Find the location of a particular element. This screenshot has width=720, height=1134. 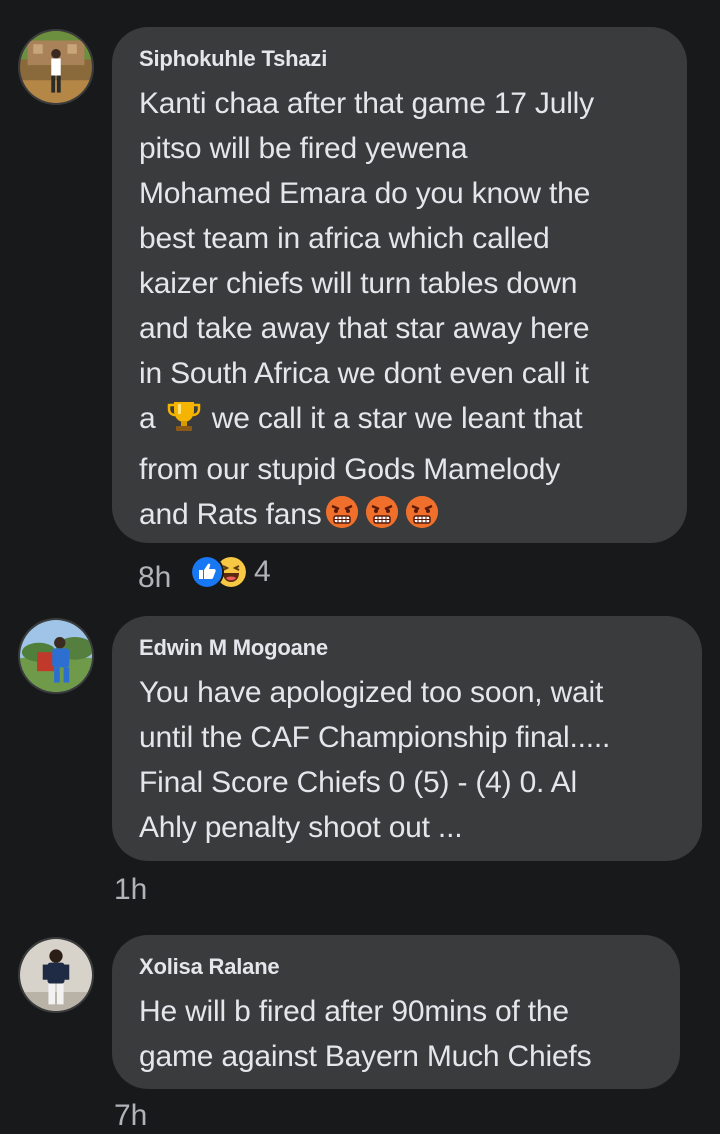

comment-time: 7h is located at coordinates (130, 1116).